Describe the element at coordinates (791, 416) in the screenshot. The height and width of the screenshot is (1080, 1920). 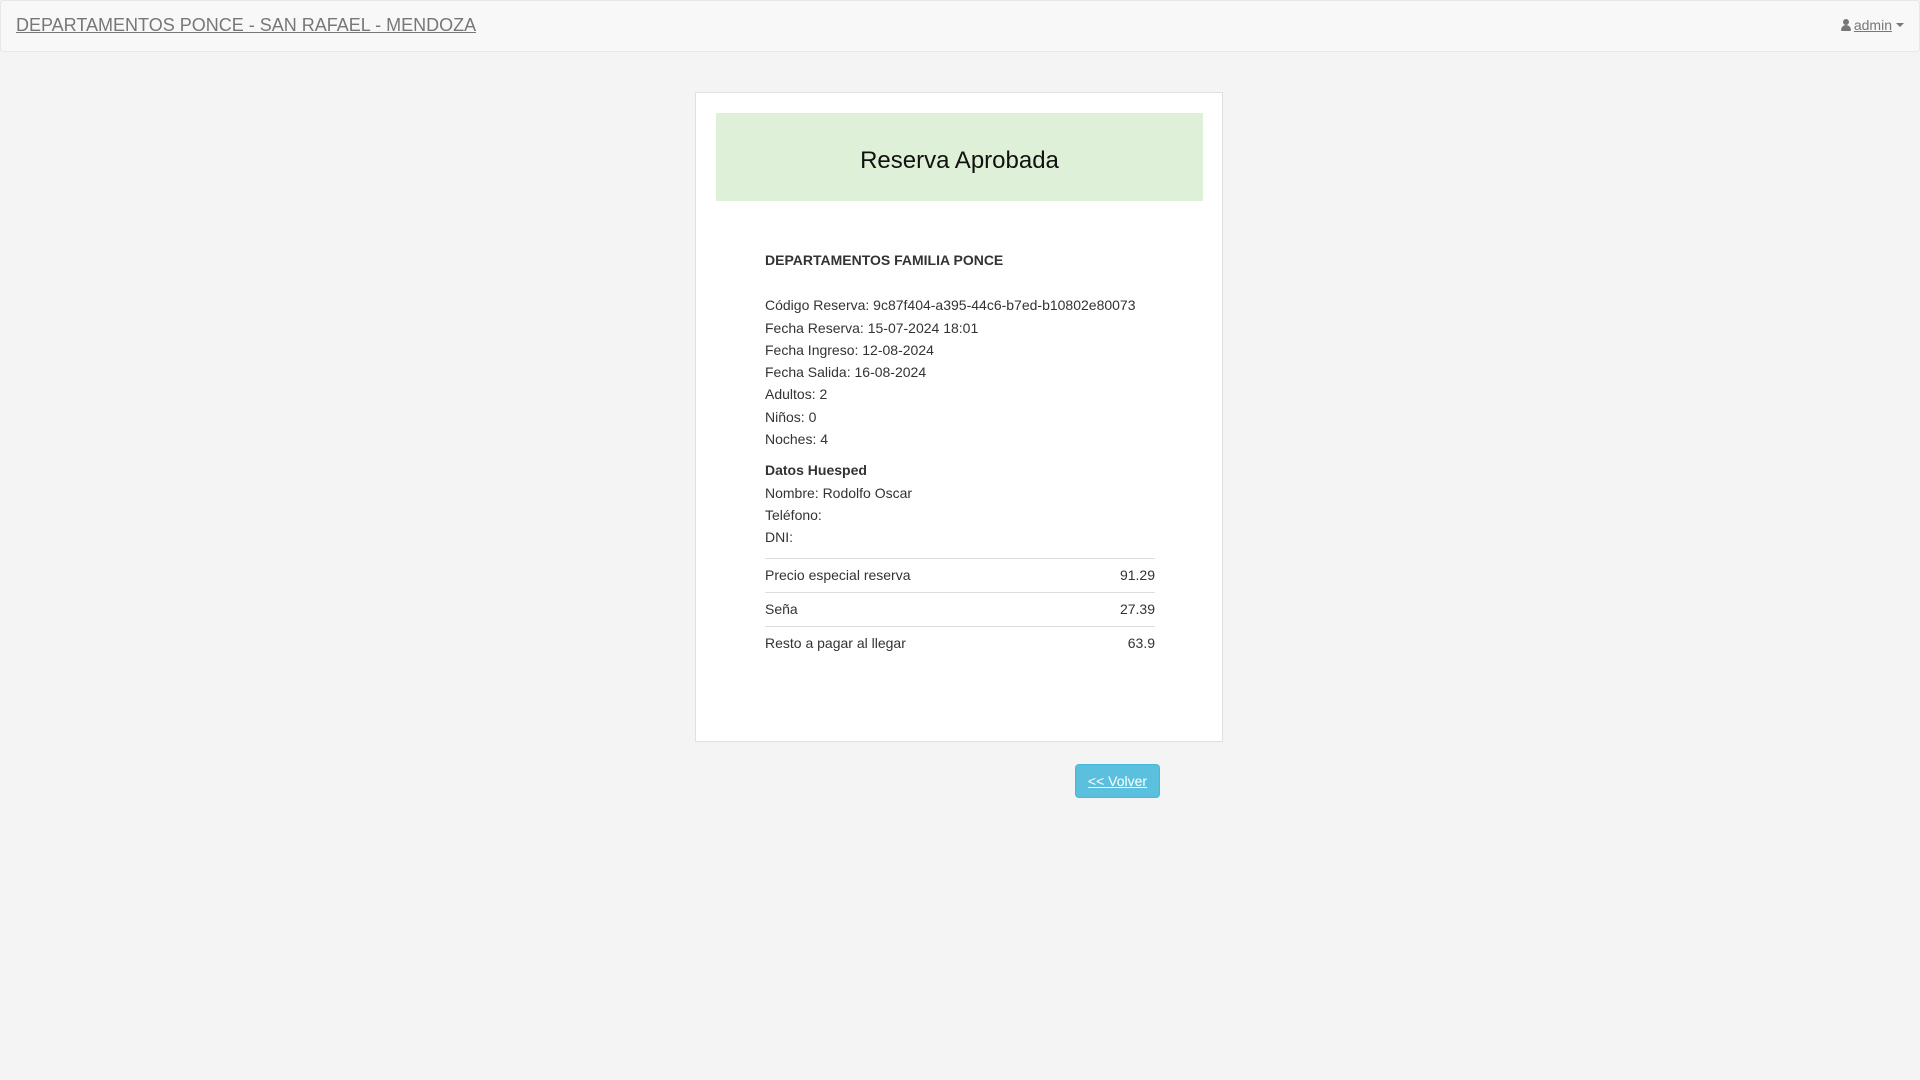
I see `children-count: Niños: 0` at that location.